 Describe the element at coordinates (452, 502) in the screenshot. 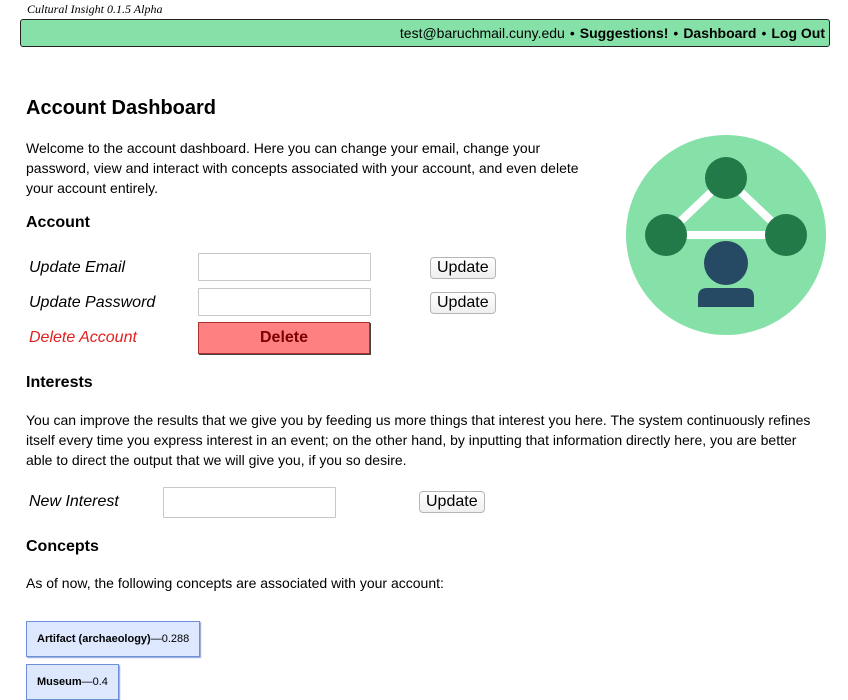

I see `new-interest-update-button: Update` at that location.